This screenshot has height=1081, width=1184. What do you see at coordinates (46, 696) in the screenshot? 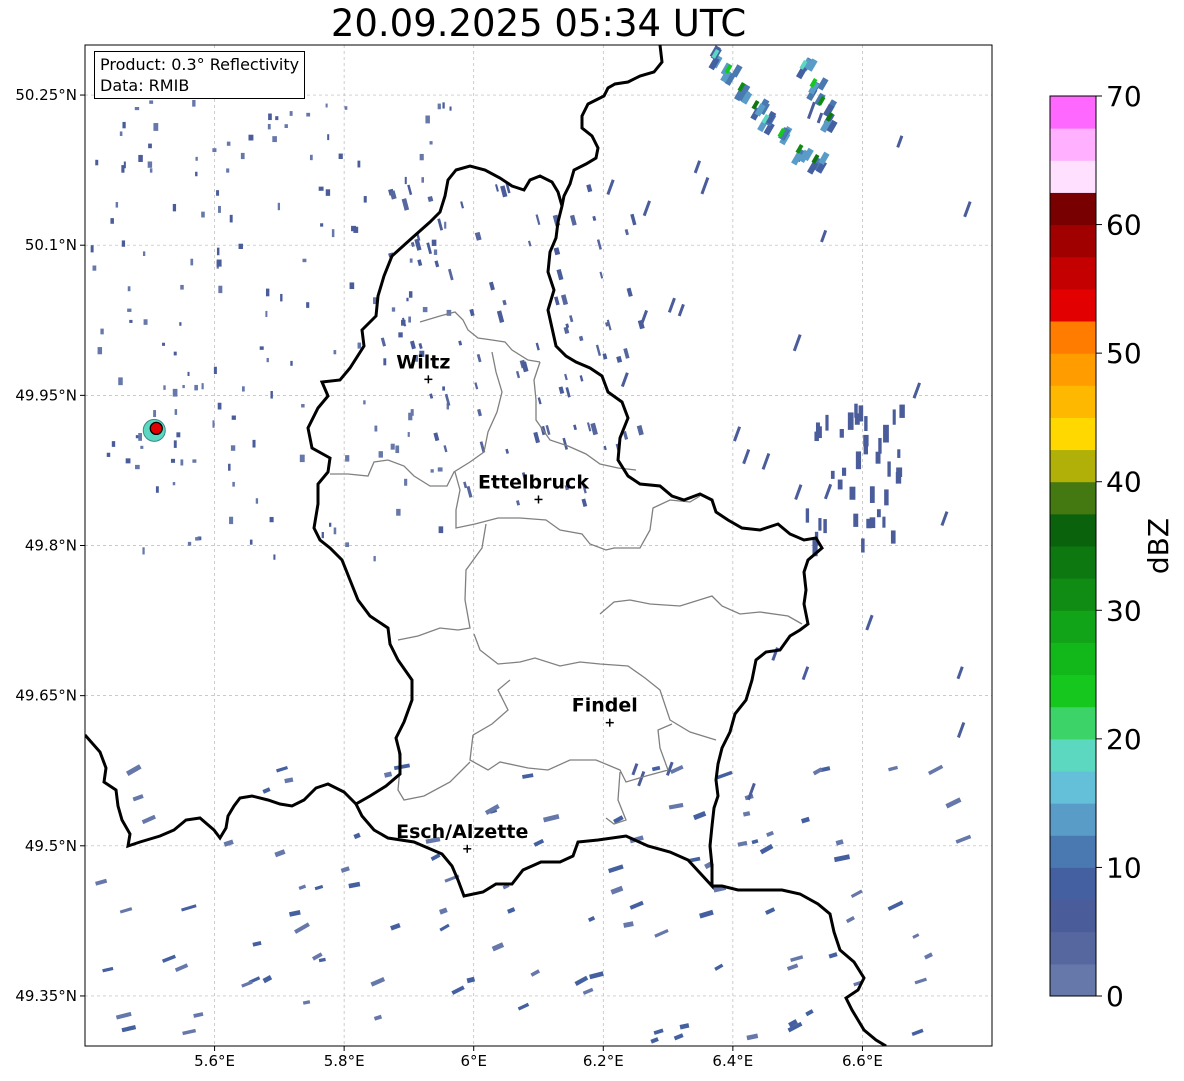
I see `lat-tick-label: 49.65°N` at bounding box center [46, 696].